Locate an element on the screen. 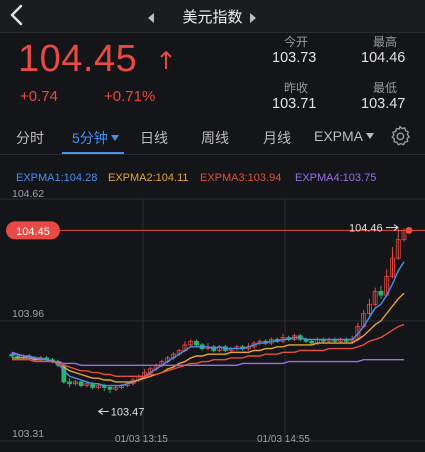 Image resolution: width=425 pixels, height=452 pixels. tab-indicator-label: EXPMA is located at coordinates (339, 136).